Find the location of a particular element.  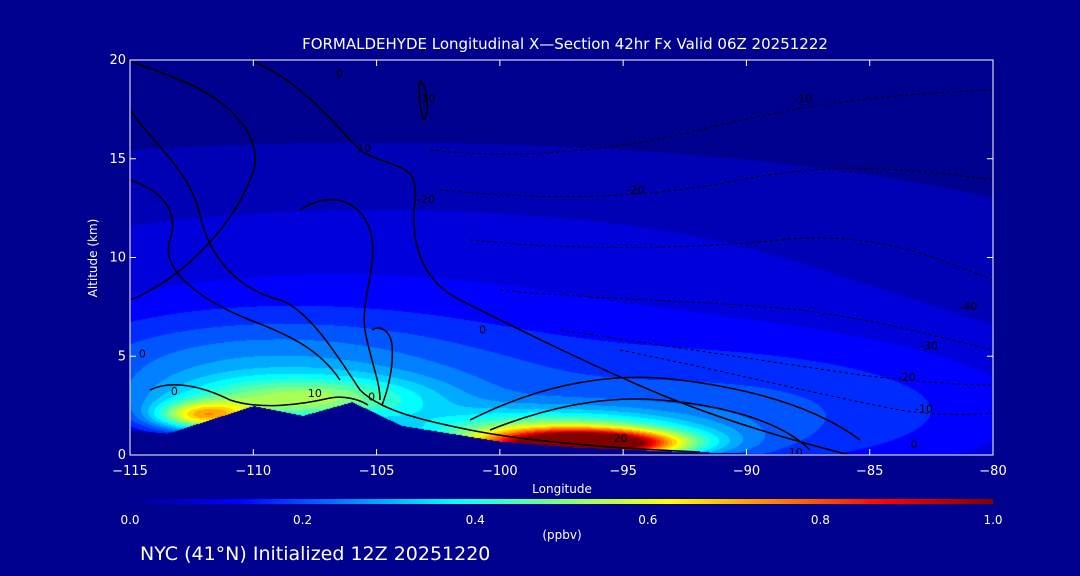

colorbar-tick-label: 0.2 is located at coordinates (302, 520).